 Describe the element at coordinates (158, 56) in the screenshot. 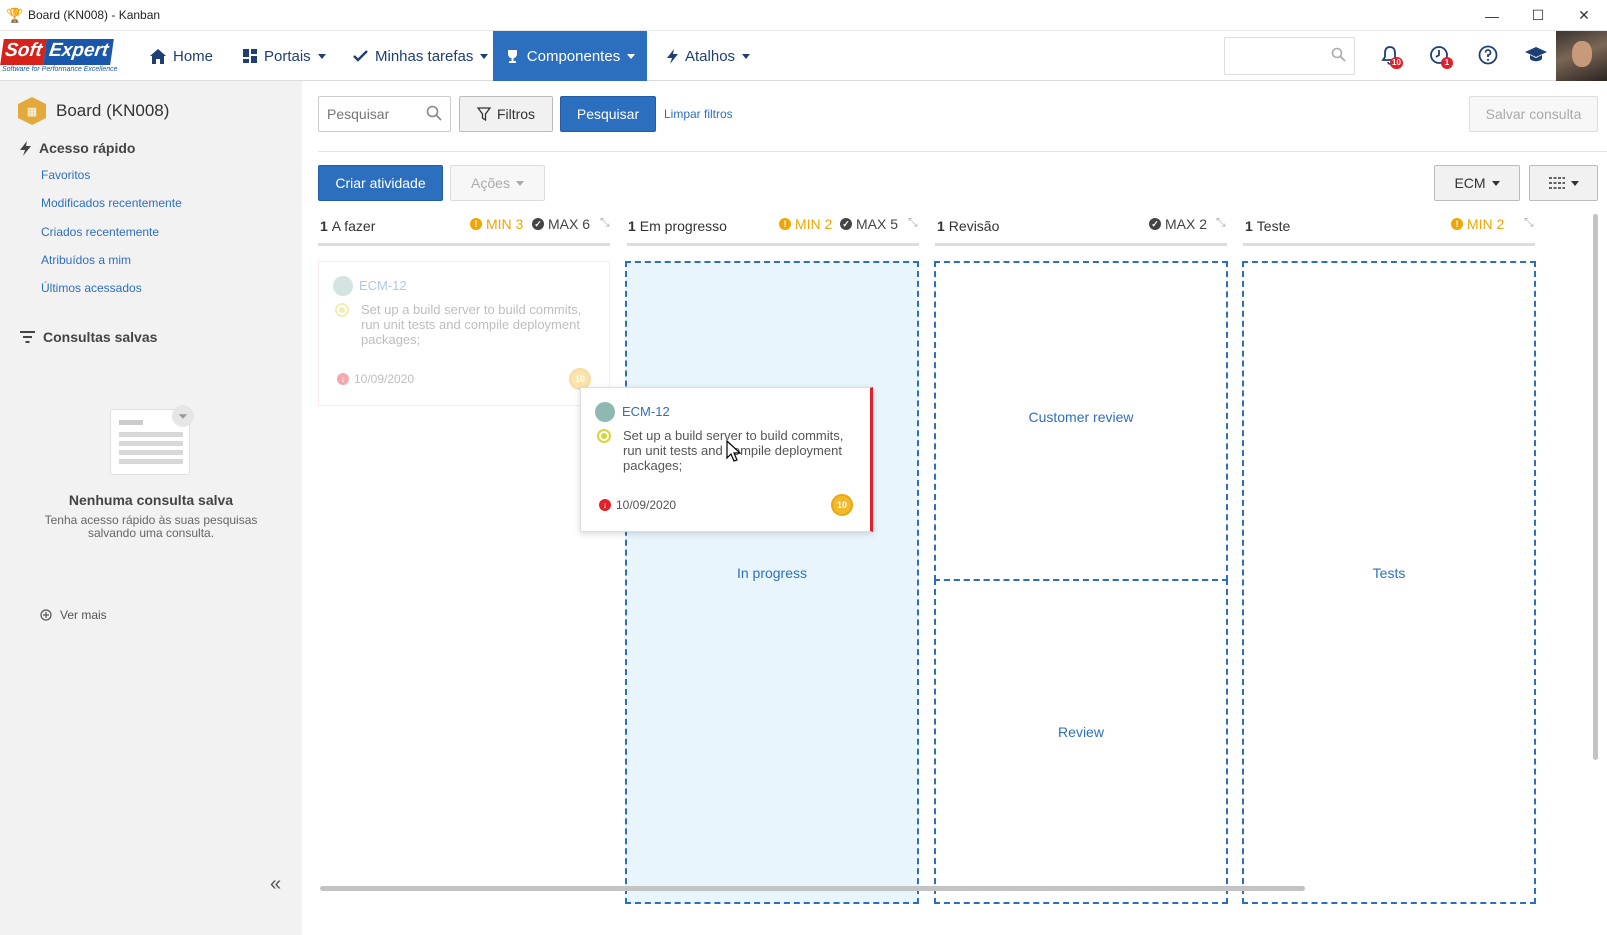

I see `home-icon` at that location.